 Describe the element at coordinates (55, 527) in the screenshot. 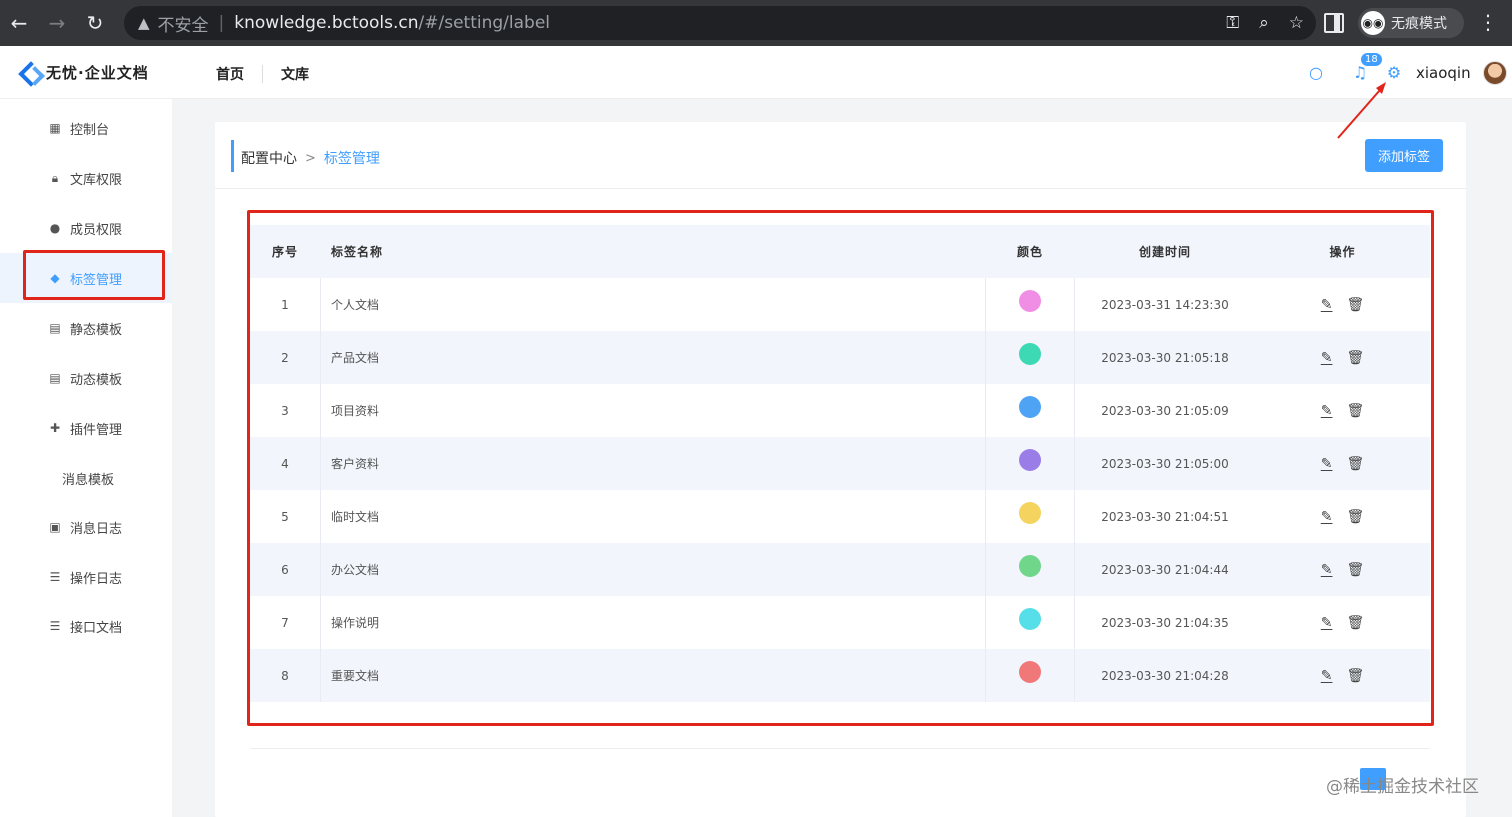

I see `clipboard-icon: ▣` at that location.